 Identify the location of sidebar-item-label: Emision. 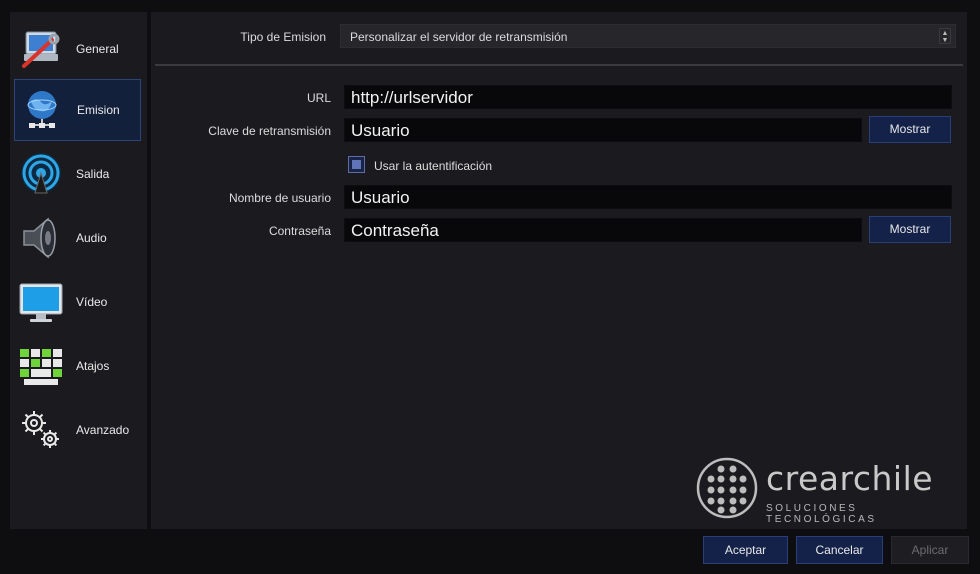
(98, 110).